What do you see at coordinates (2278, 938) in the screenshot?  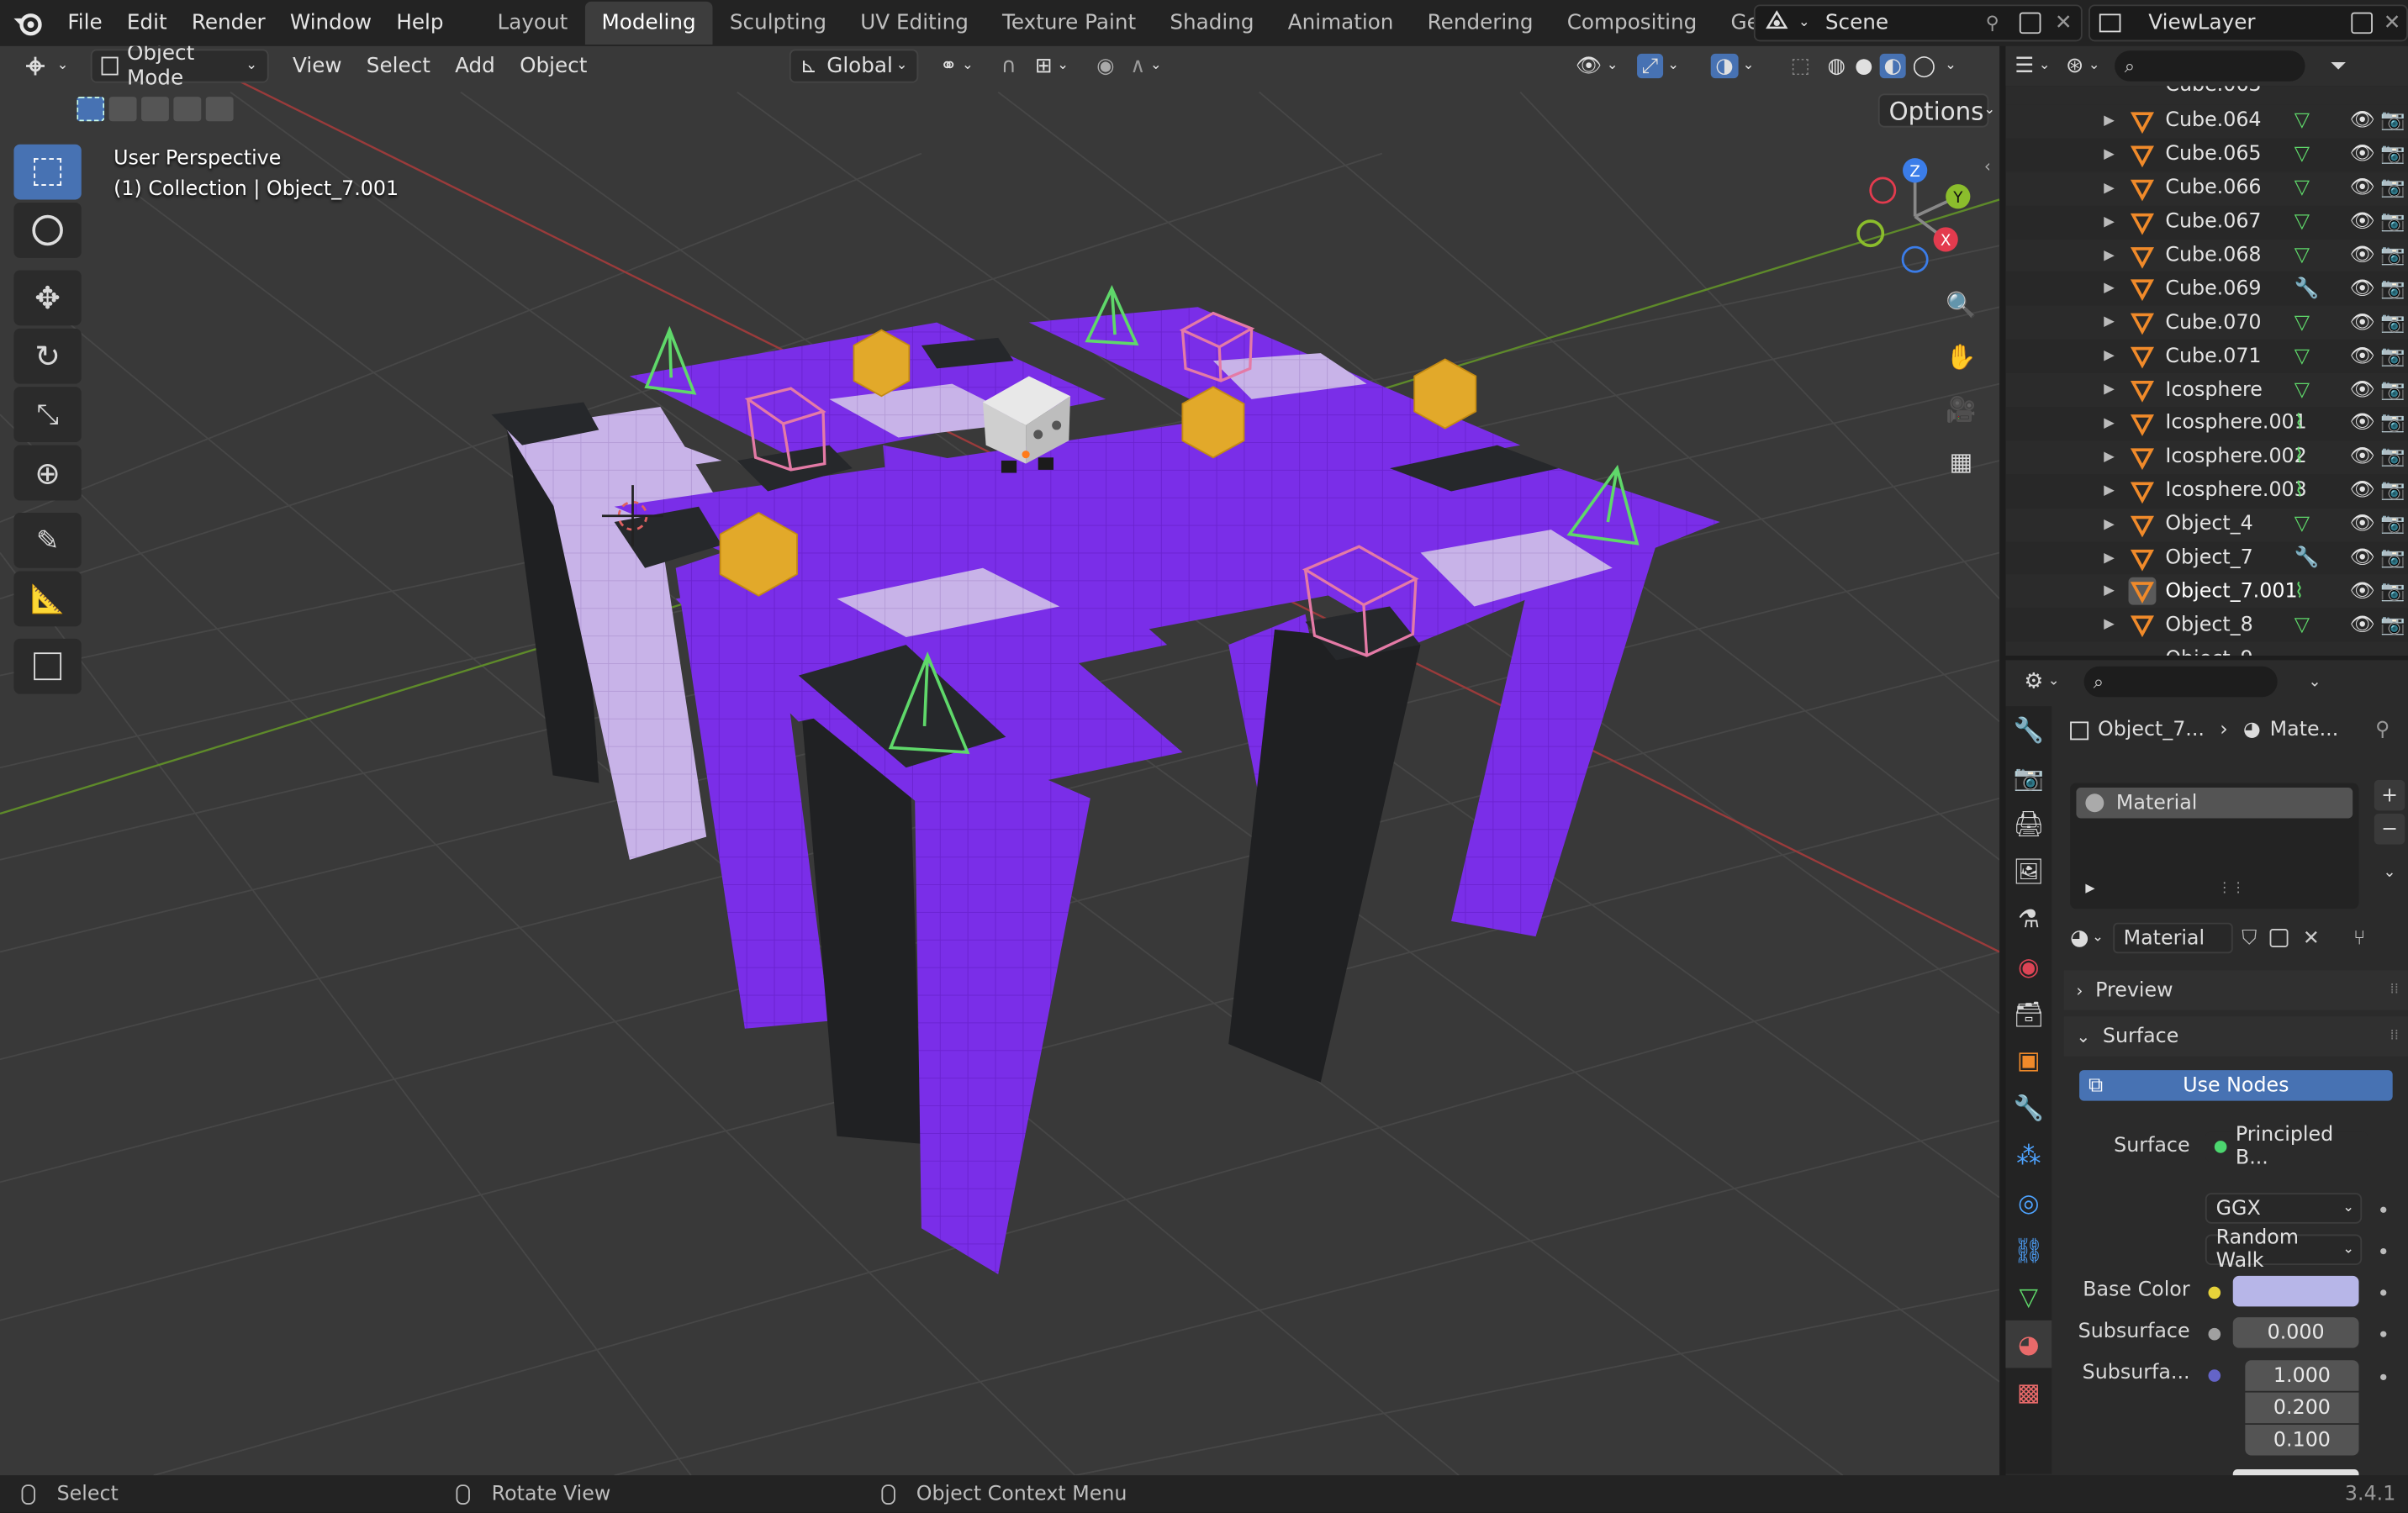 I see `duplicate-icon` at bounding box center [2278, 938].